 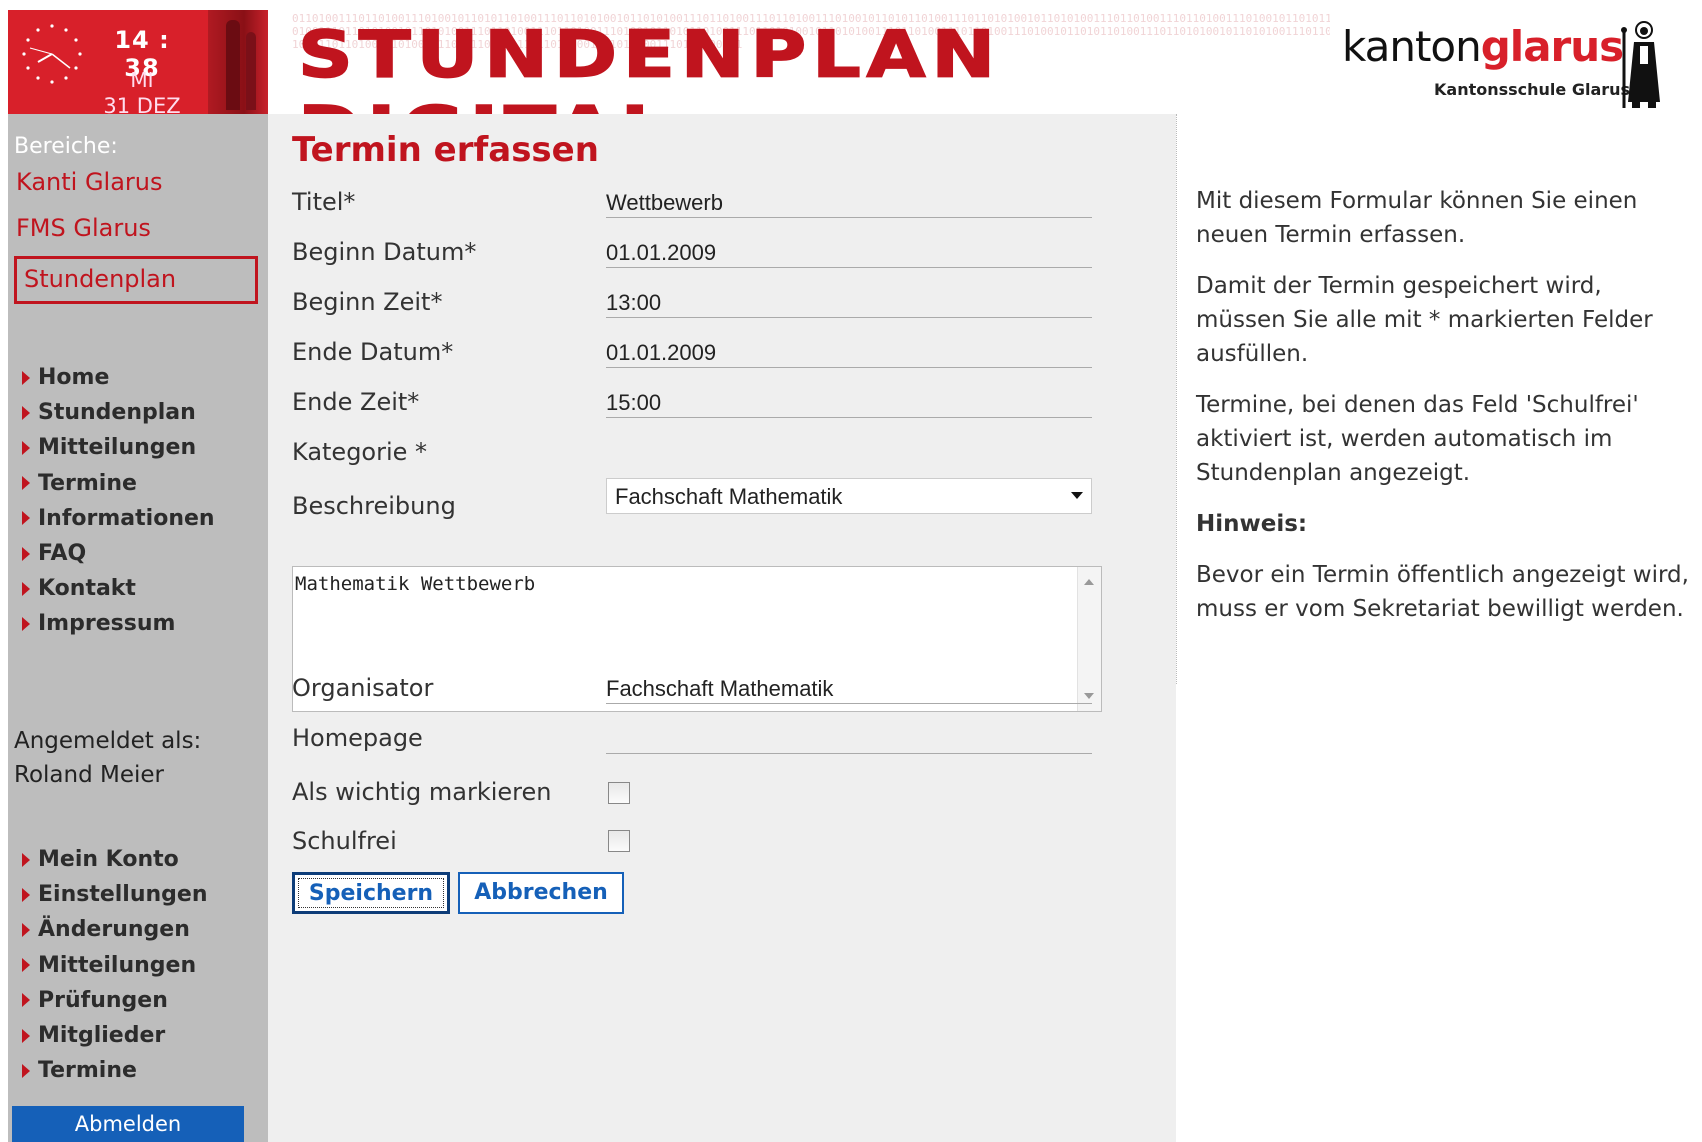 What do you see at coordinates (649, 64) in the screenshot?
I see `banner-title: STUNDENPLAN DIGITAL` at bounding box center [649, 64].